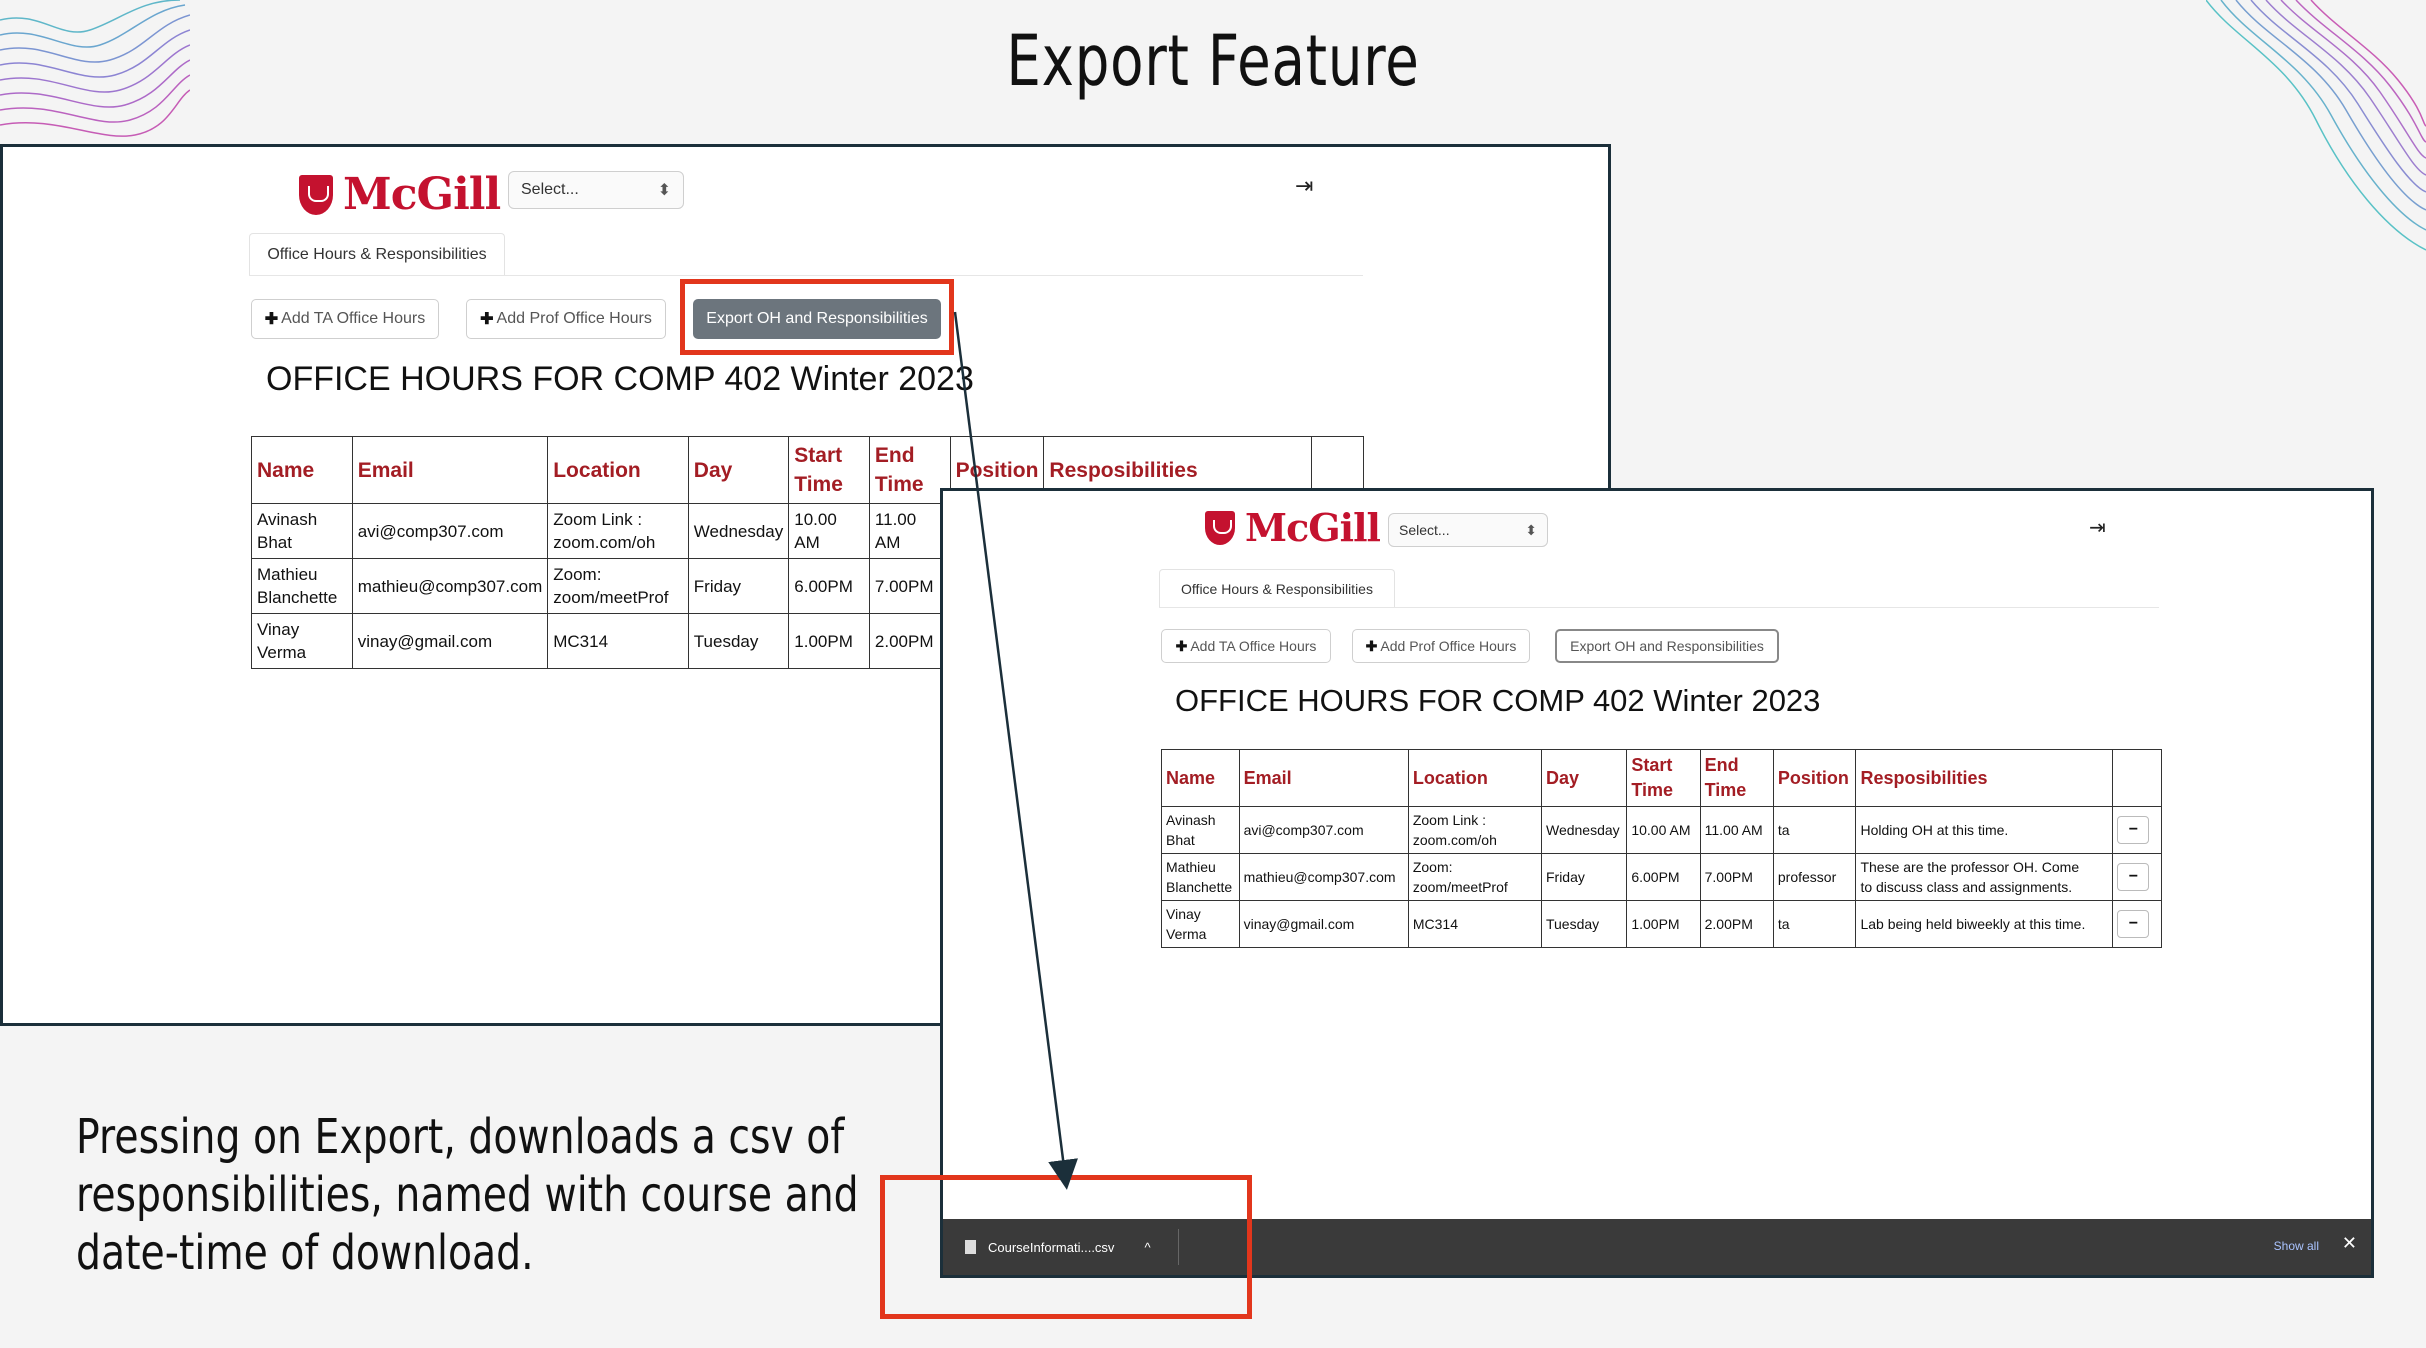 The height and width of the screenshot is (1348, 2426). What do you see at coordinates (305, 1253) in the screenshot?
I see `caption-line: date-time of download.` at bounding box center [305, 1253].